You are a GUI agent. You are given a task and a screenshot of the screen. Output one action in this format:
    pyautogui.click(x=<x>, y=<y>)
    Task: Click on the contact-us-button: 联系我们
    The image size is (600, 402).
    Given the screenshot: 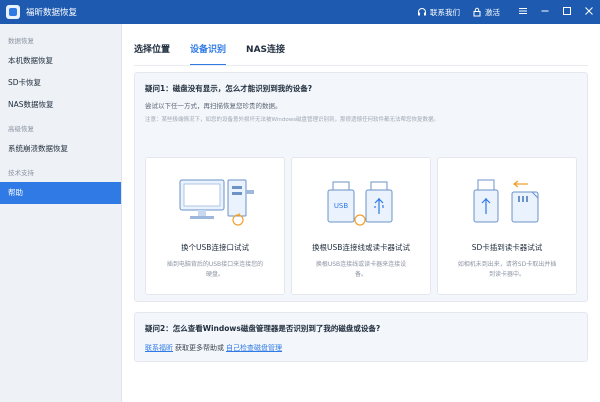 What is the action you would take?
    pyautogui.click(x=438, y=12)
    